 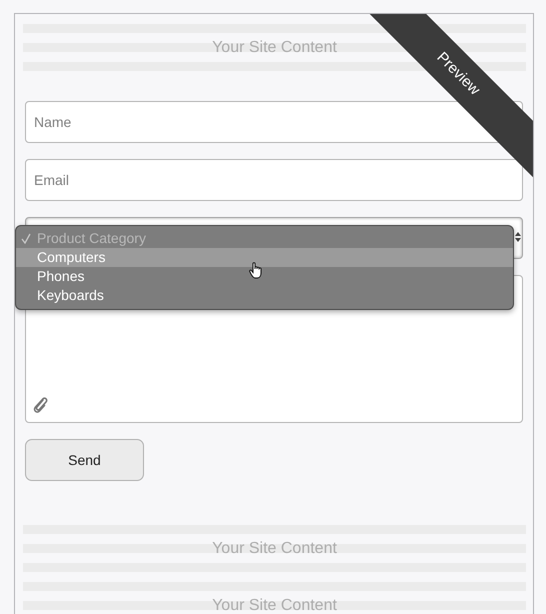 What do you see at coordinates (40, 405) in the screenshot?
I see `paperclip-icon` at bounding box center [40, 405].